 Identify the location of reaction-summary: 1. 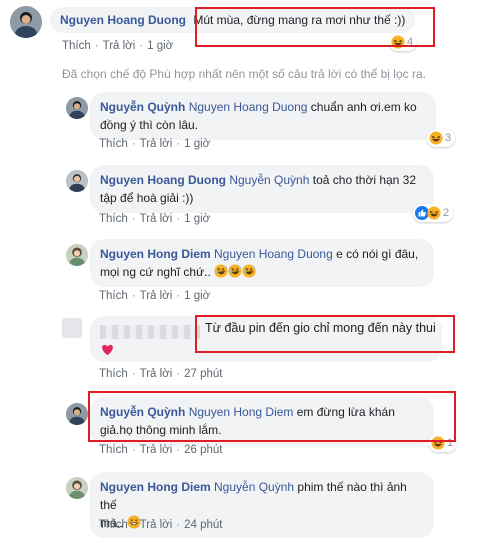
(443, 443).